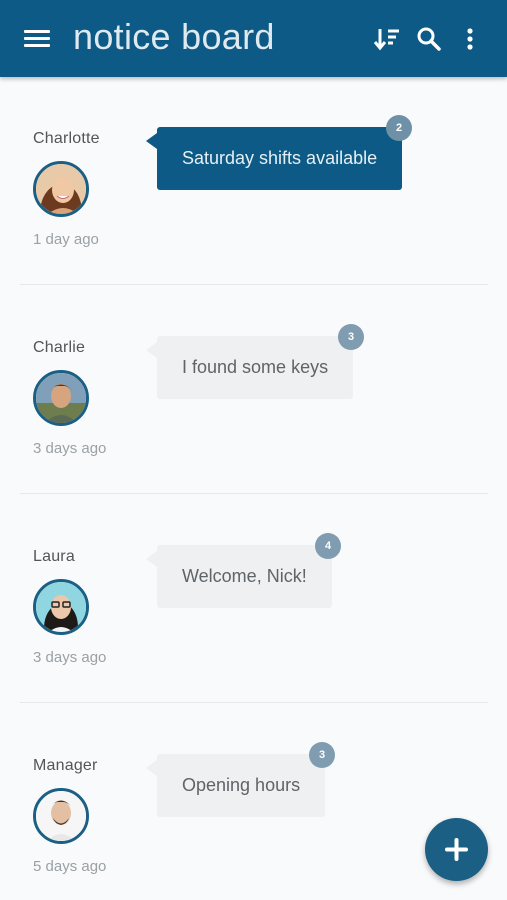  What do you see at coordinates (66, 138) in the screenshot?
I see `notice-author: Charlotte` at bounding box center [66, 138].